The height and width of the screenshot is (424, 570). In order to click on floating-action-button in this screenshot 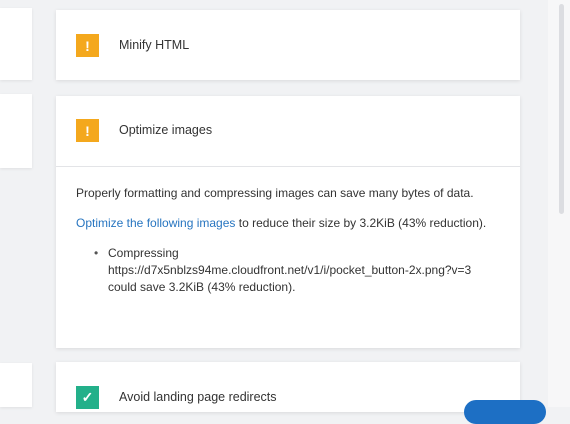, I will do `click(505, 412)`.